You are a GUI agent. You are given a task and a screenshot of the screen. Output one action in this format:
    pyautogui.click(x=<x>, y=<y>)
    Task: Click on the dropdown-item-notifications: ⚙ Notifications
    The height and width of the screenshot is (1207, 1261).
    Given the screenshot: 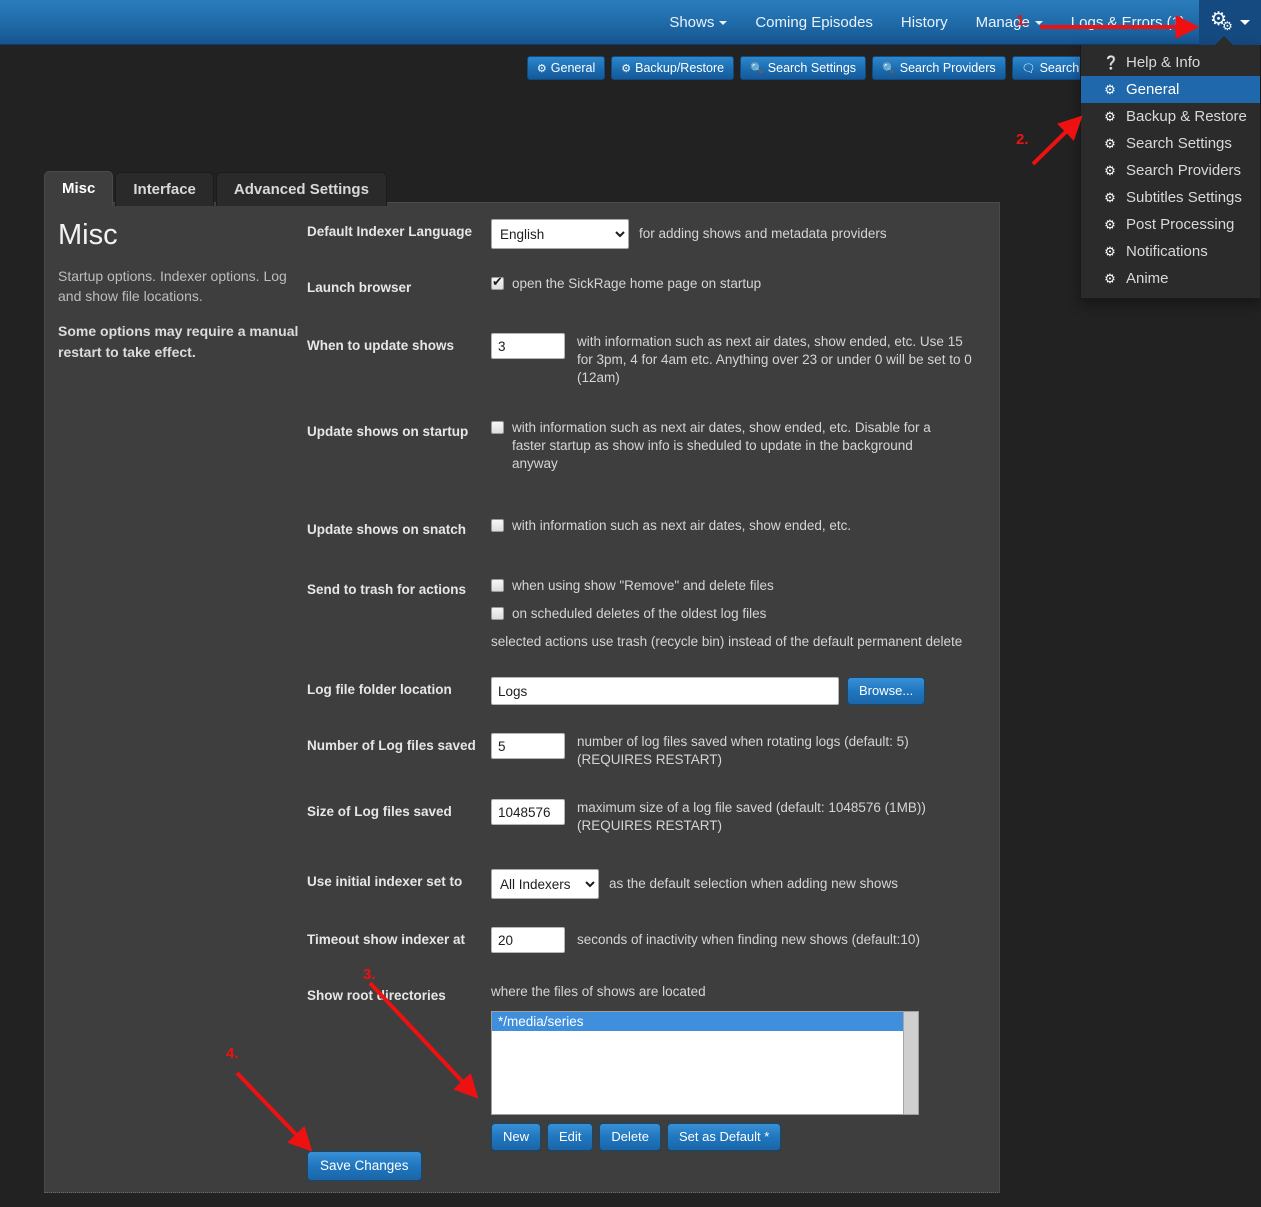 What is the action you would take?
    pyautogui.click(x=1170, y=251)
    